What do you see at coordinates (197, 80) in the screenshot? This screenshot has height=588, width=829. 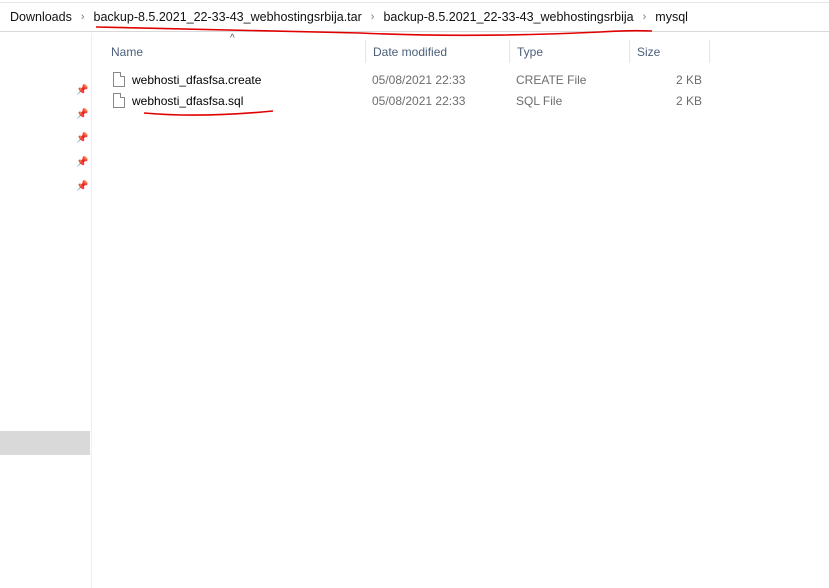 I see `file-name: webhosti_dfasfsa.create` at bounding box center [197, 80].